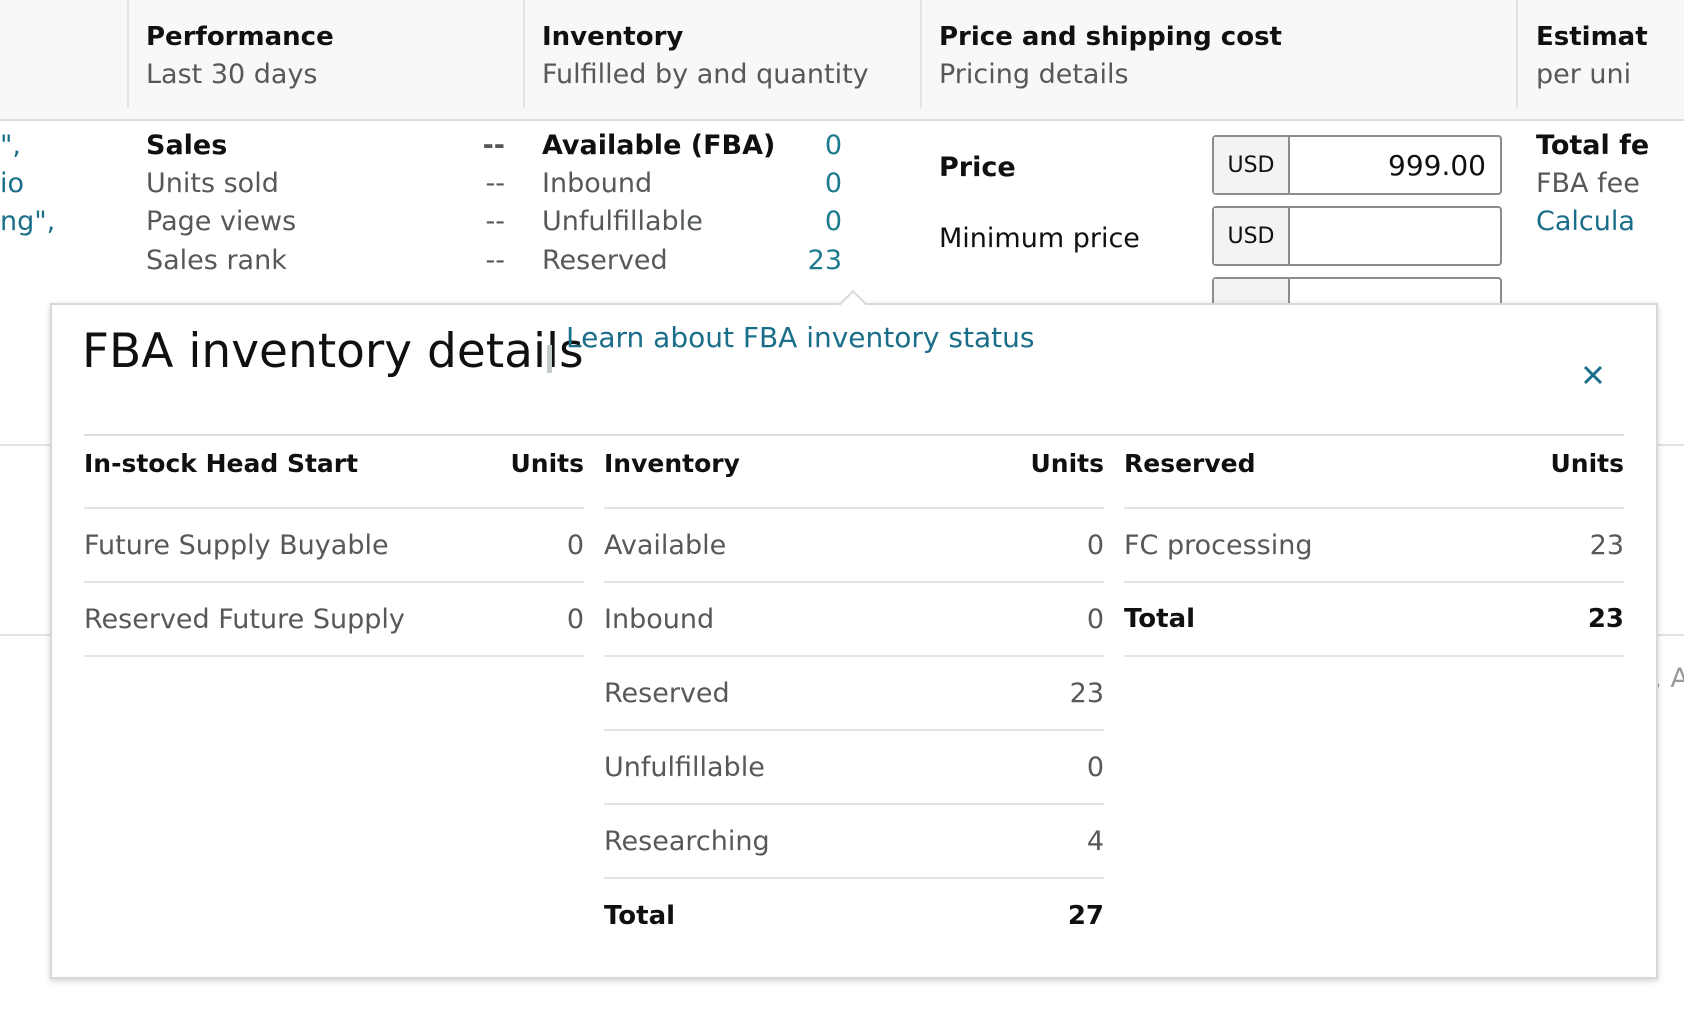 Image resolution: width=1684 pixels, height=1024 pixels. What do you see at coordinates (597, 183) in the screenshot?
I see `inbound-label: Inbound` at bounding box center [597, 183].